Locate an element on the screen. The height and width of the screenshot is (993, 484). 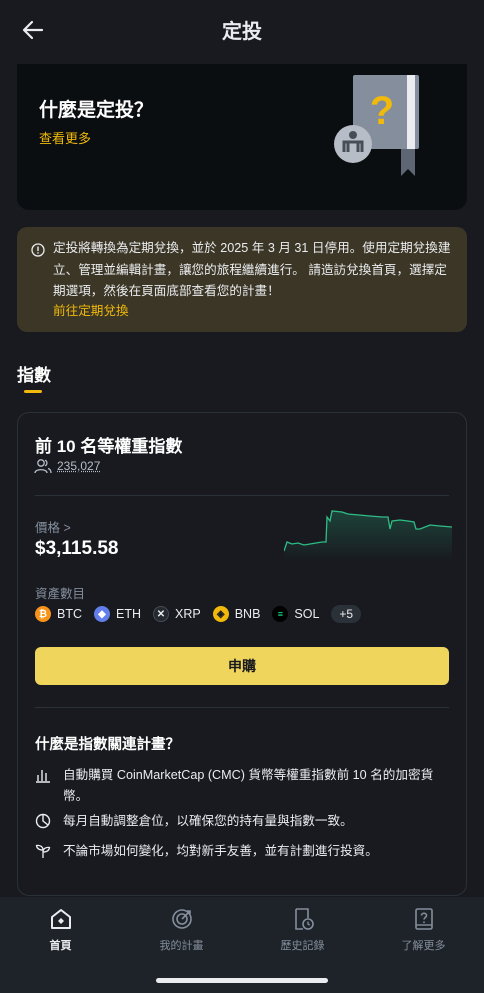
index-title: 前 10 名等權重指數 is located at coordinates (109, 446).